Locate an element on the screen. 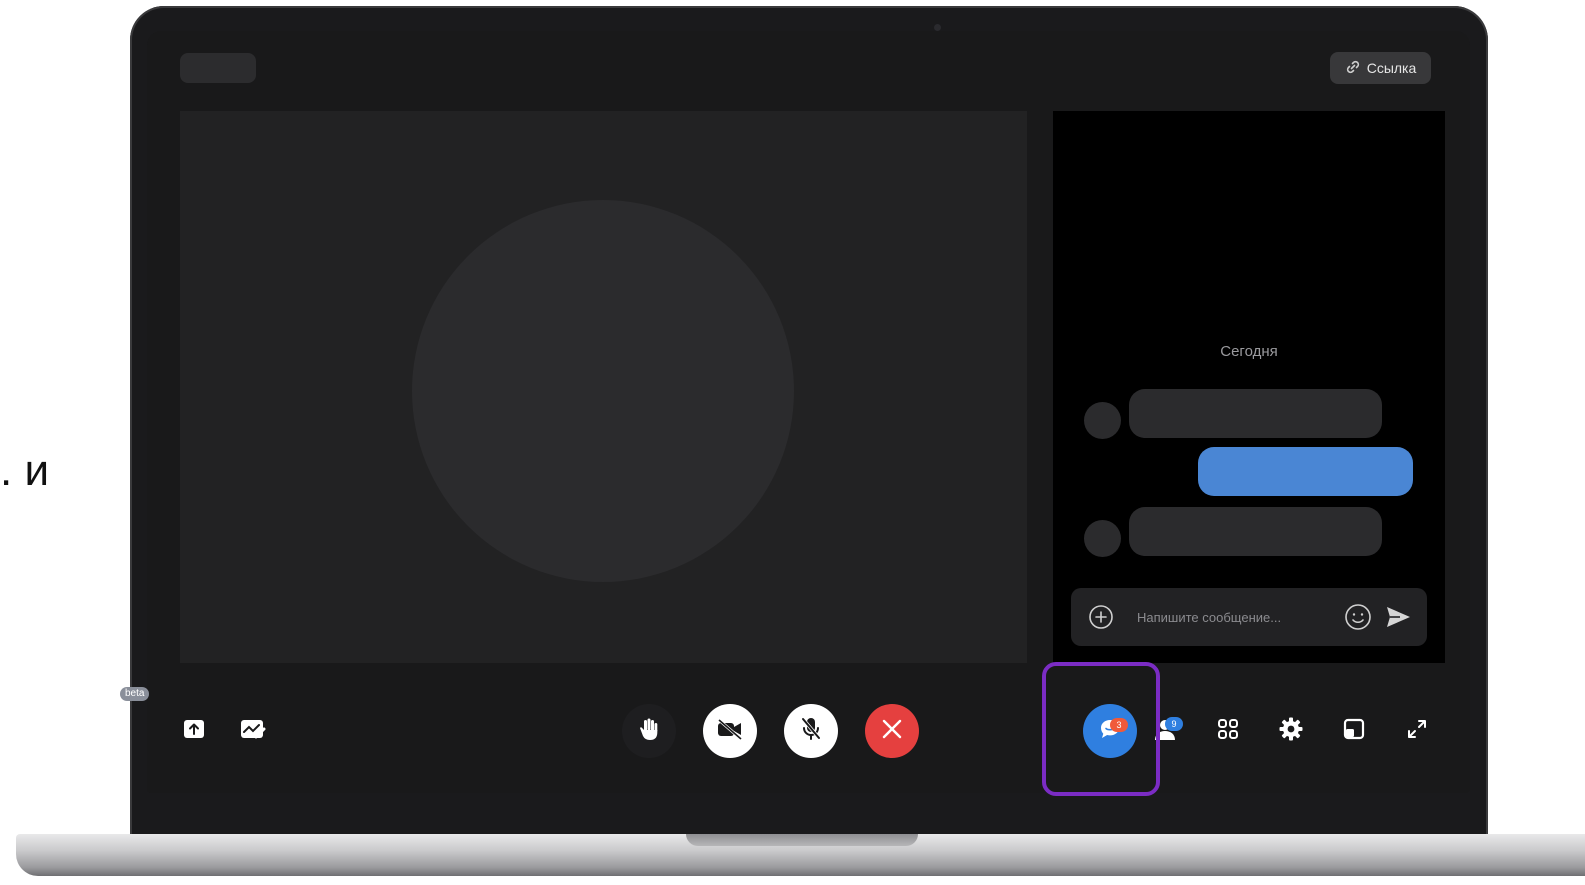  attach-plus-icon is located at coordinates (1101, 617).